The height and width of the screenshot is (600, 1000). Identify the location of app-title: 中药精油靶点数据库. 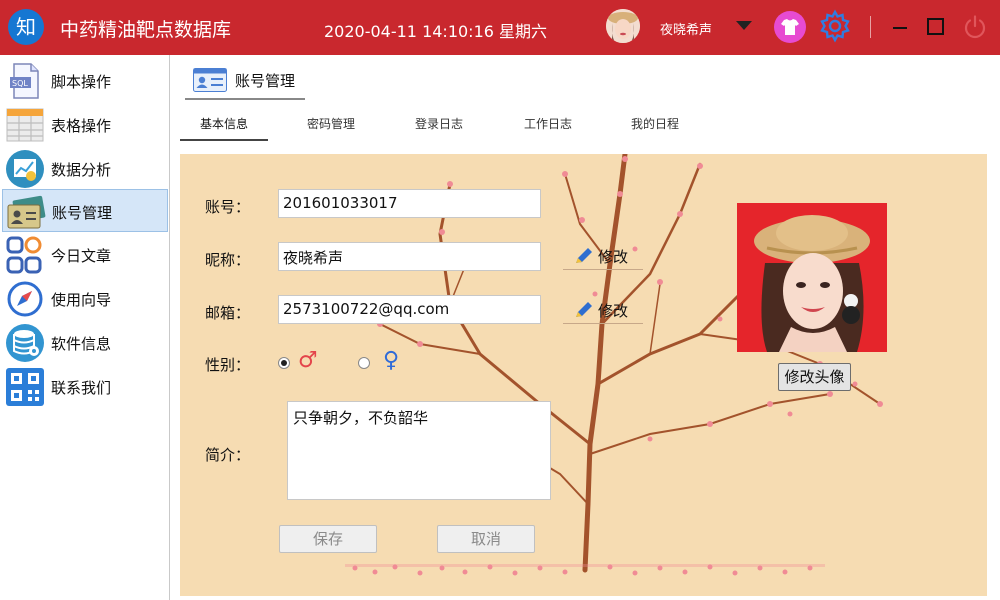
(146, 30).